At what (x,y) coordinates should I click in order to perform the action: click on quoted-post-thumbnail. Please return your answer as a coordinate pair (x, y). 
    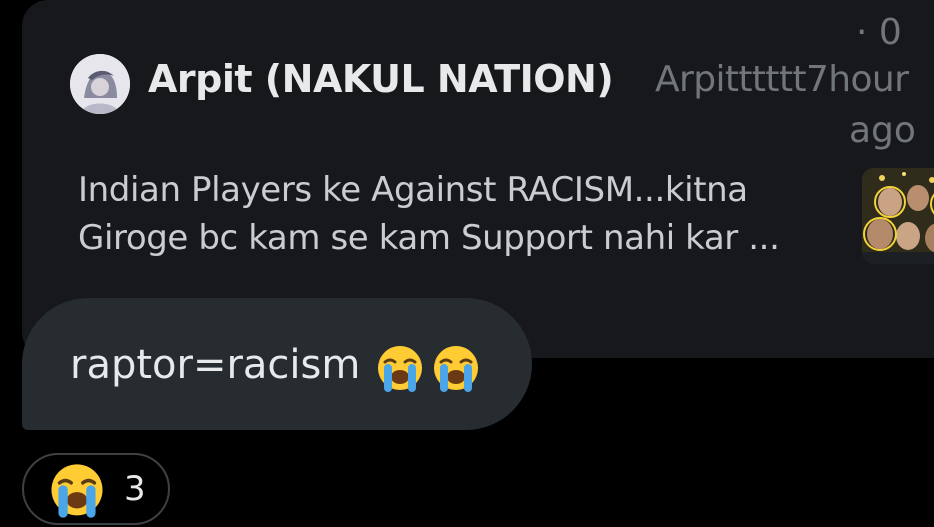
    Looking at the image, I should click on (898, 216).